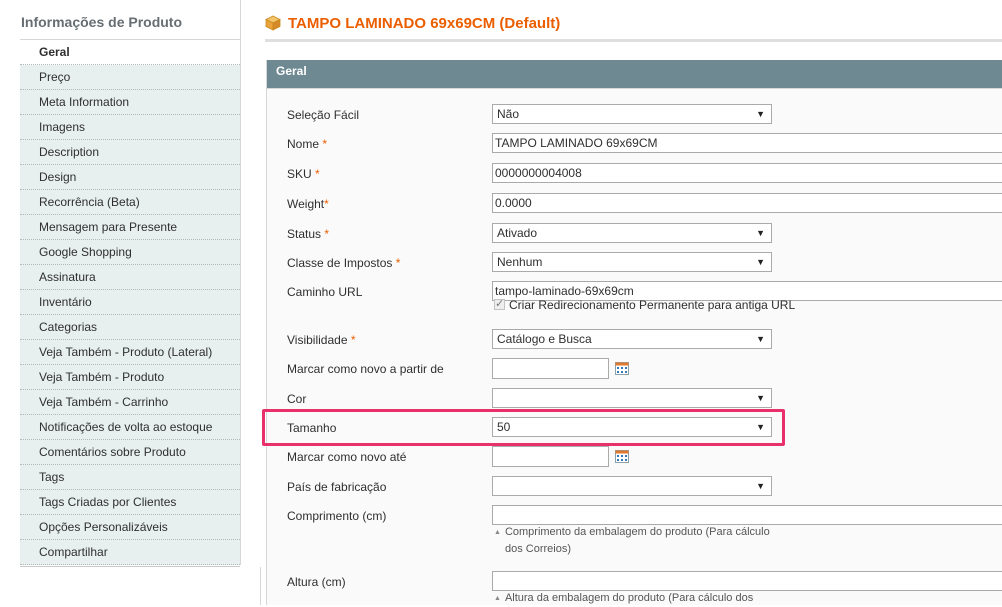 The height and width of the screenshot is (607, 1002). Describe the element at coordinates (130, 452) in the screenshot. I see `sidebar-item-comentarios: Comentários sobre Produto` at that location.